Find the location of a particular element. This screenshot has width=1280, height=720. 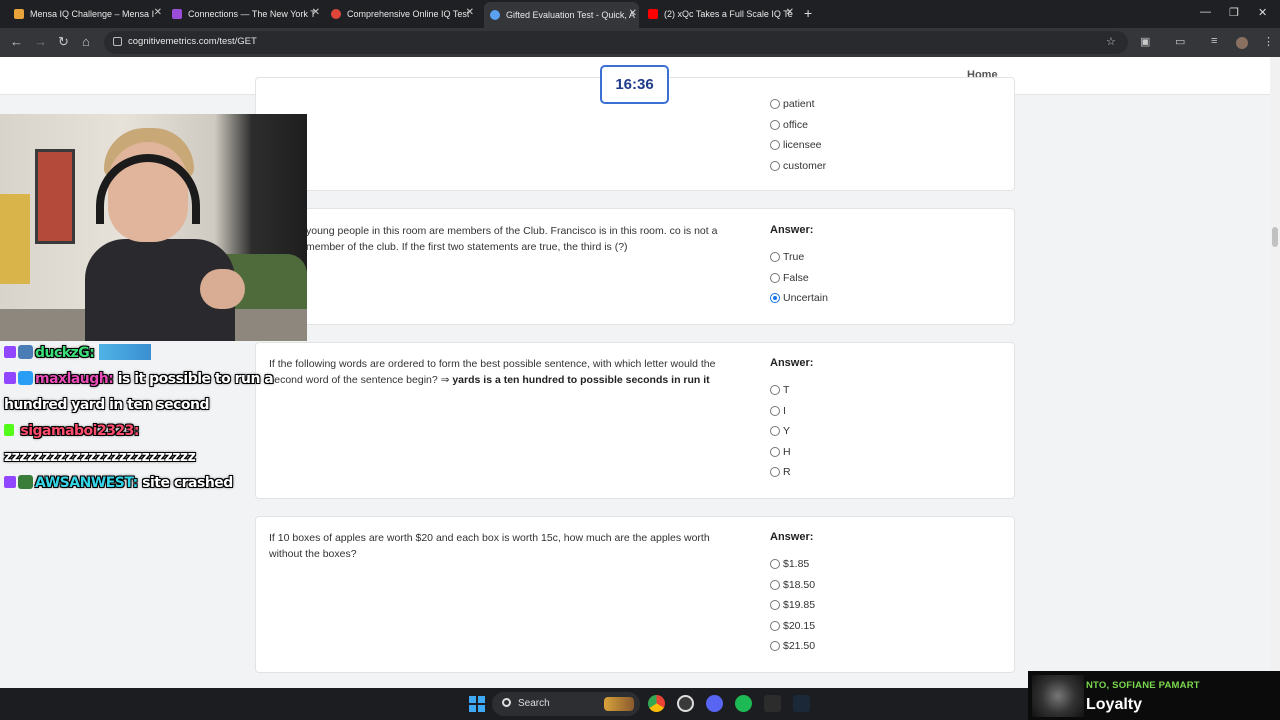

close-window-icon: ✕ is located at coordinates (1262, 12).